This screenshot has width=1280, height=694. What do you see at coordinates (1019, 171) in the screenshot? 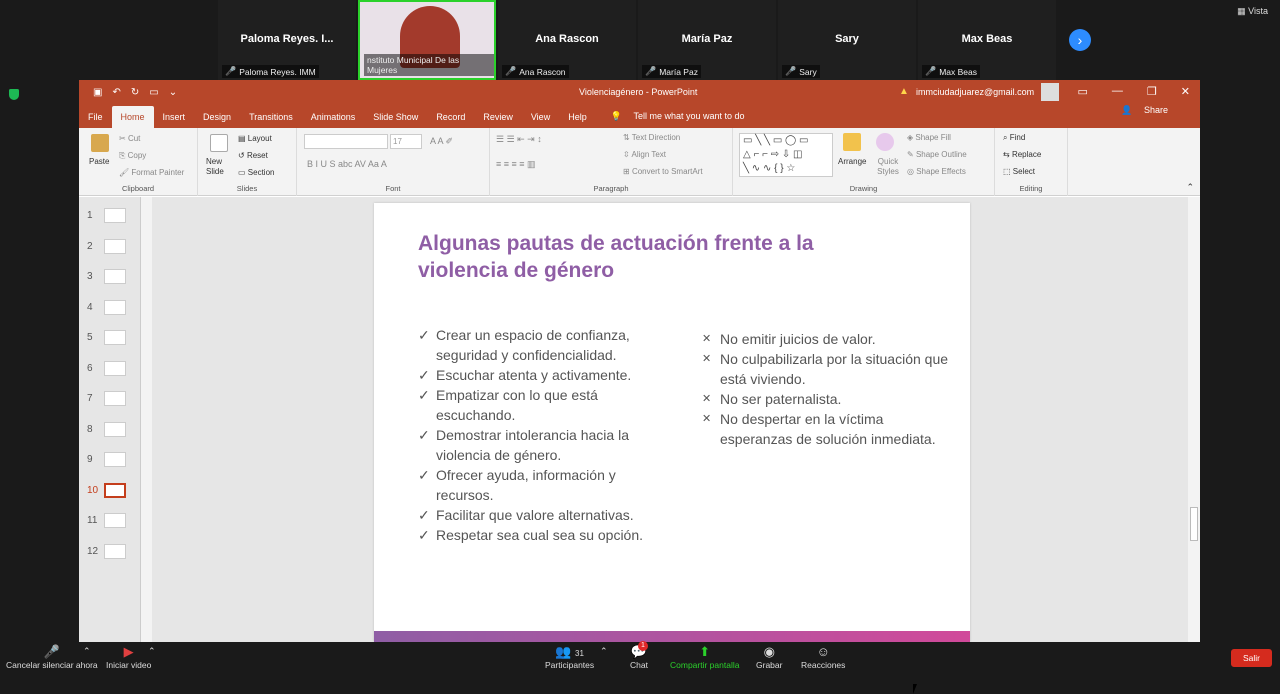
I see `select-button: ⬚ Select` at bounding box center [1019, 171].